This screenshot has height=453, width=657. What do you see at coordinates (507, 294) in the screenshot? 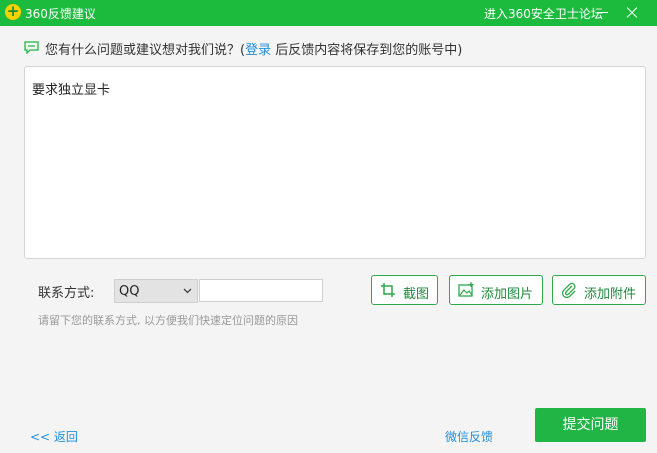
I see `add-image-label: 添加图片` at bounding box center [507, 294].